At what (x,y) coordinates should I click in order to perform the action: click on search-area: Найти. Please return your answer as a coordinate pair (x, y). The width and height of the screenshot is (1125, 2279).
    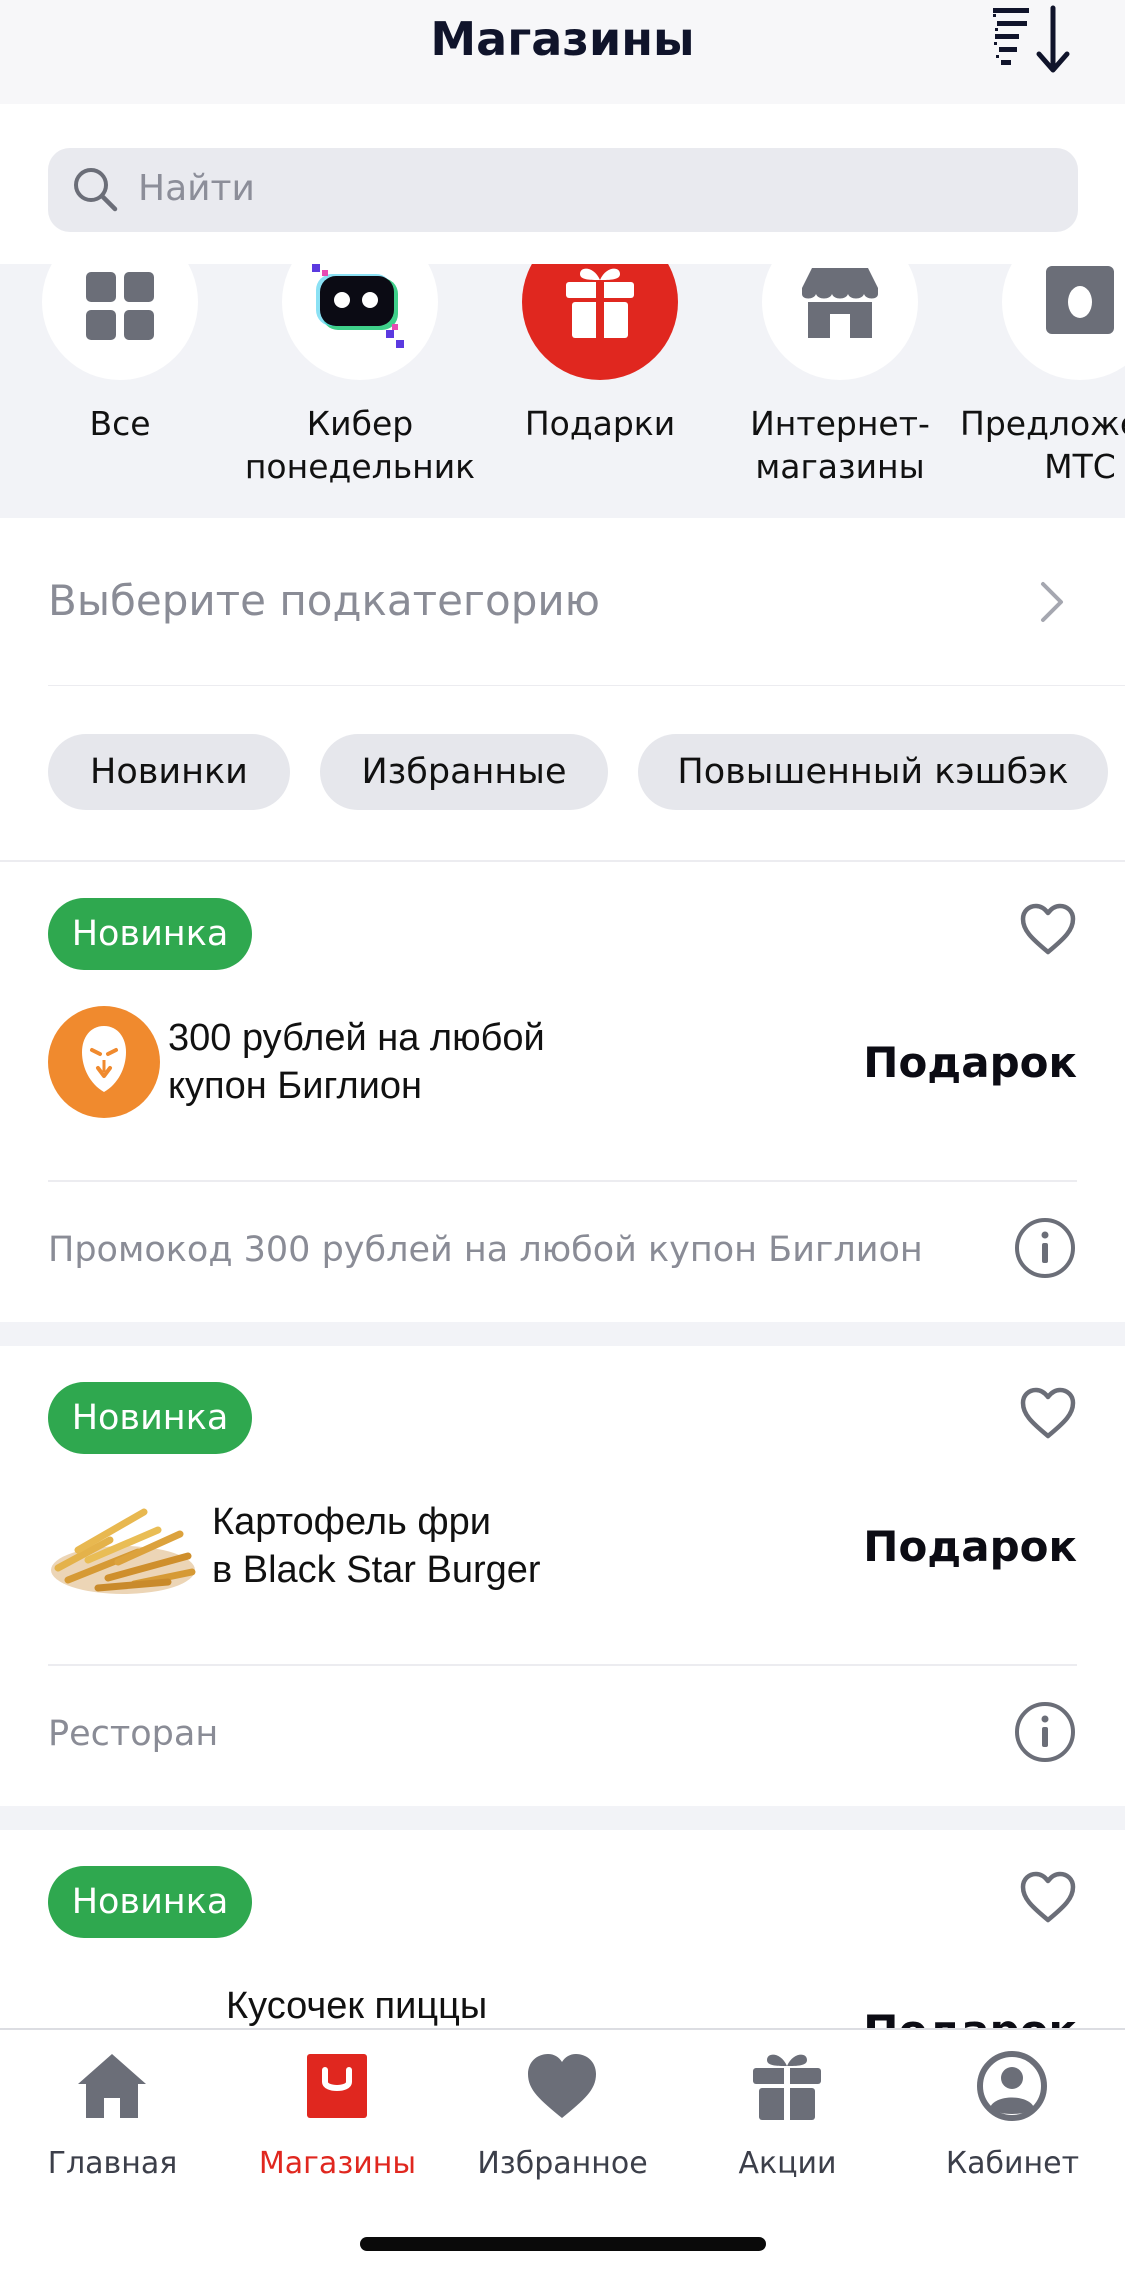
    Looking at the image, I should click on (562, 184).